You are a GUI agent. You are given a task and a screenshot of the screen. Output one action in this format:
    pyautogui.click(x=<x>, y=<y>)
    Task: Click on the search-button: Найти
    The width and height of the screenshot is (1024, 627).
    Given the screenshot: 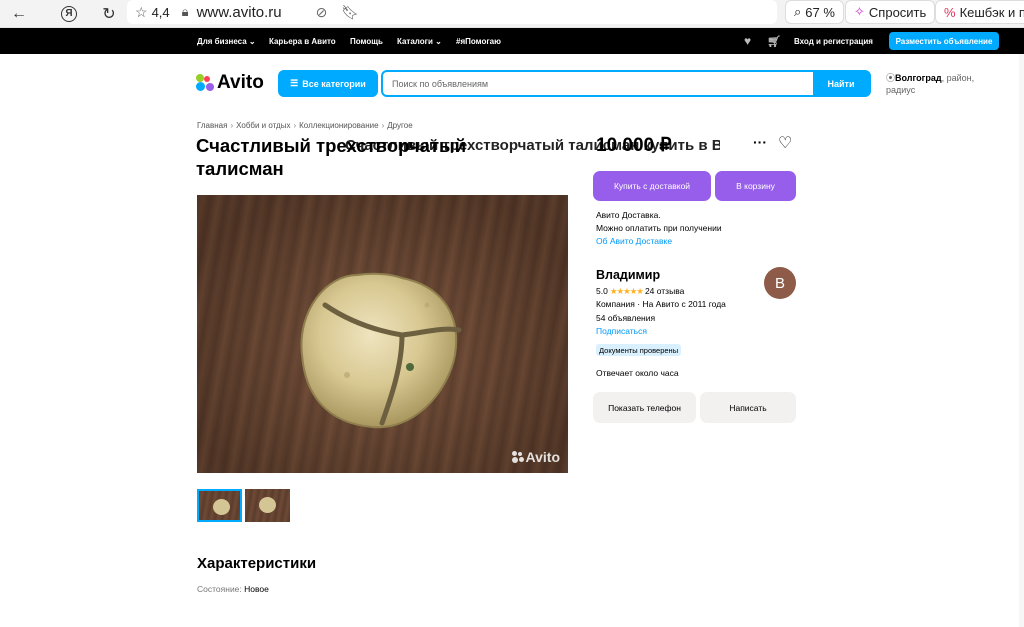 What is the action you would take?
    pyautogui.click(x=841, y=83)
    